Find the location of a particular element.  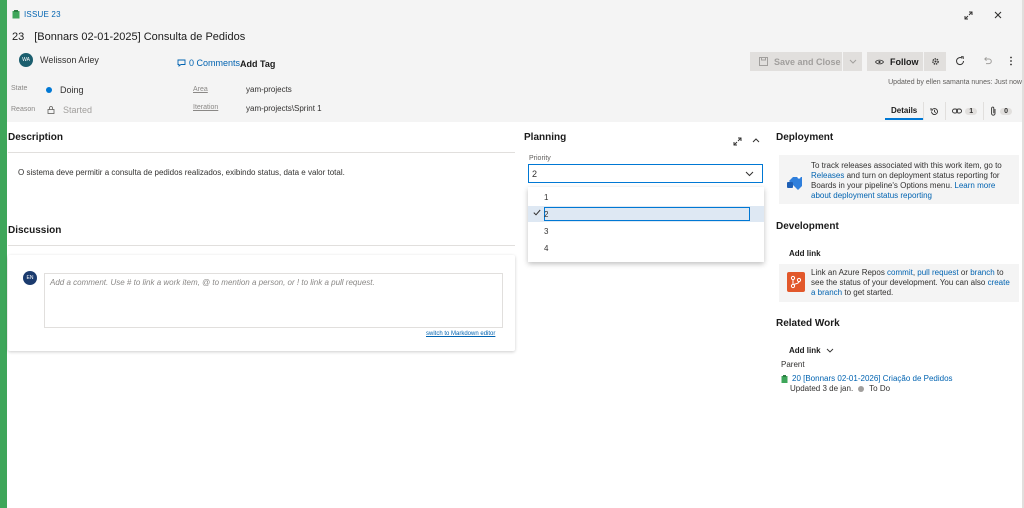

work-item-type-color-bar is located at coordinates (3, 254).